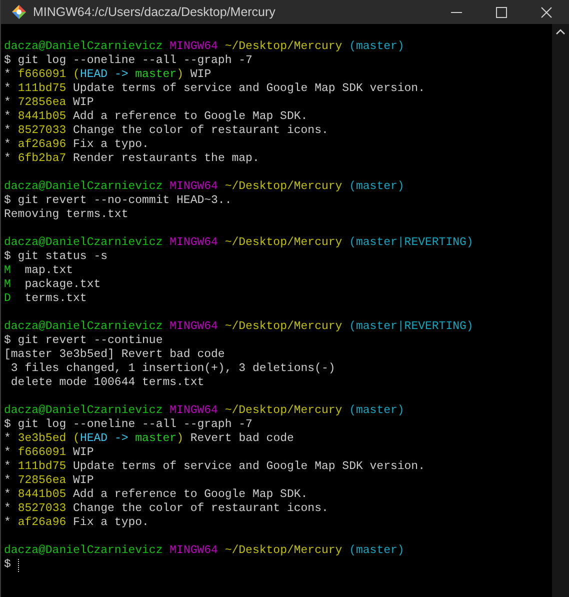 The image size is (569, 597). Describe the element at coordinates (108, 75) in the screenshot. I see `terminal-line: * f666091 (HEAD -> master) WIP` at that location.